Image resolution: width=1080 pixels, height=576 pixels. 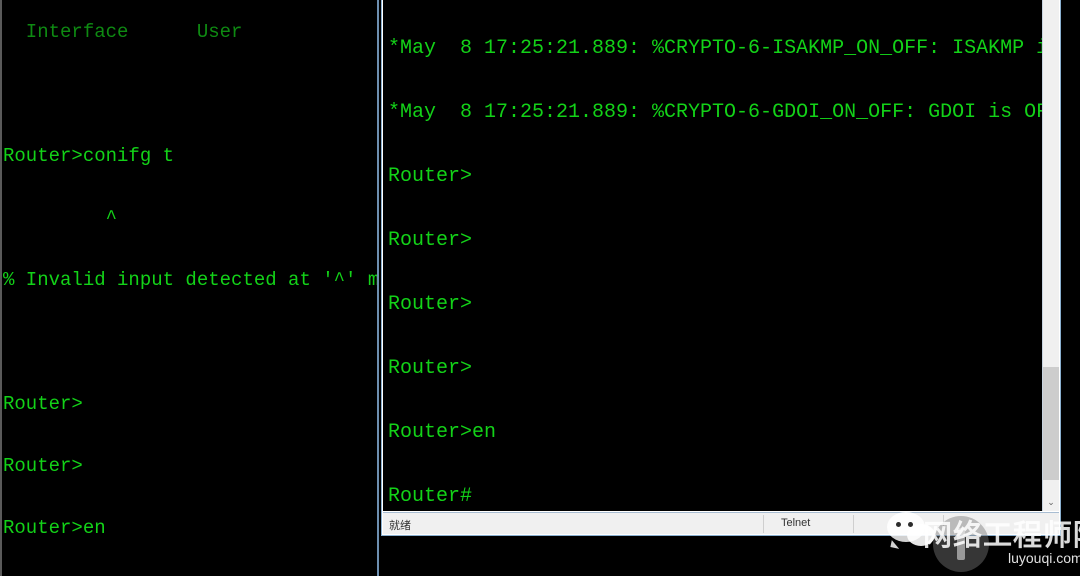 What do you see at coordinates (400, 526) in the screenshot?
I see `status-ready-label: 就绪` at bounding box center [400, 526].